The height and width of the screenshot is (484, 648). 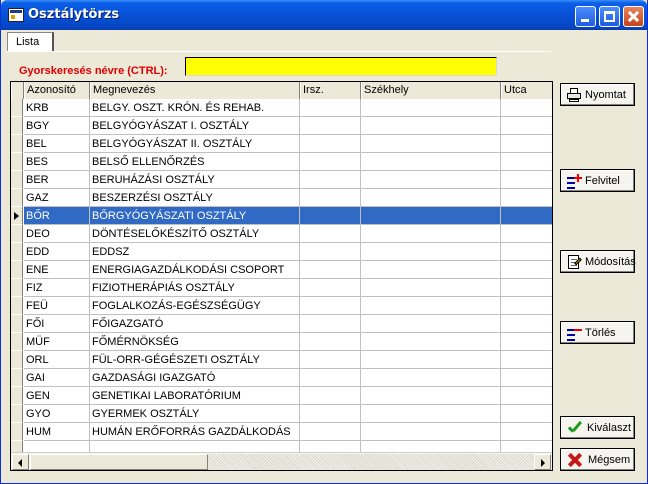 What do you see at coordinates (597, 180) in the screenshot?
I see `add-button: Felvitel` at bounding box center [597, 180].